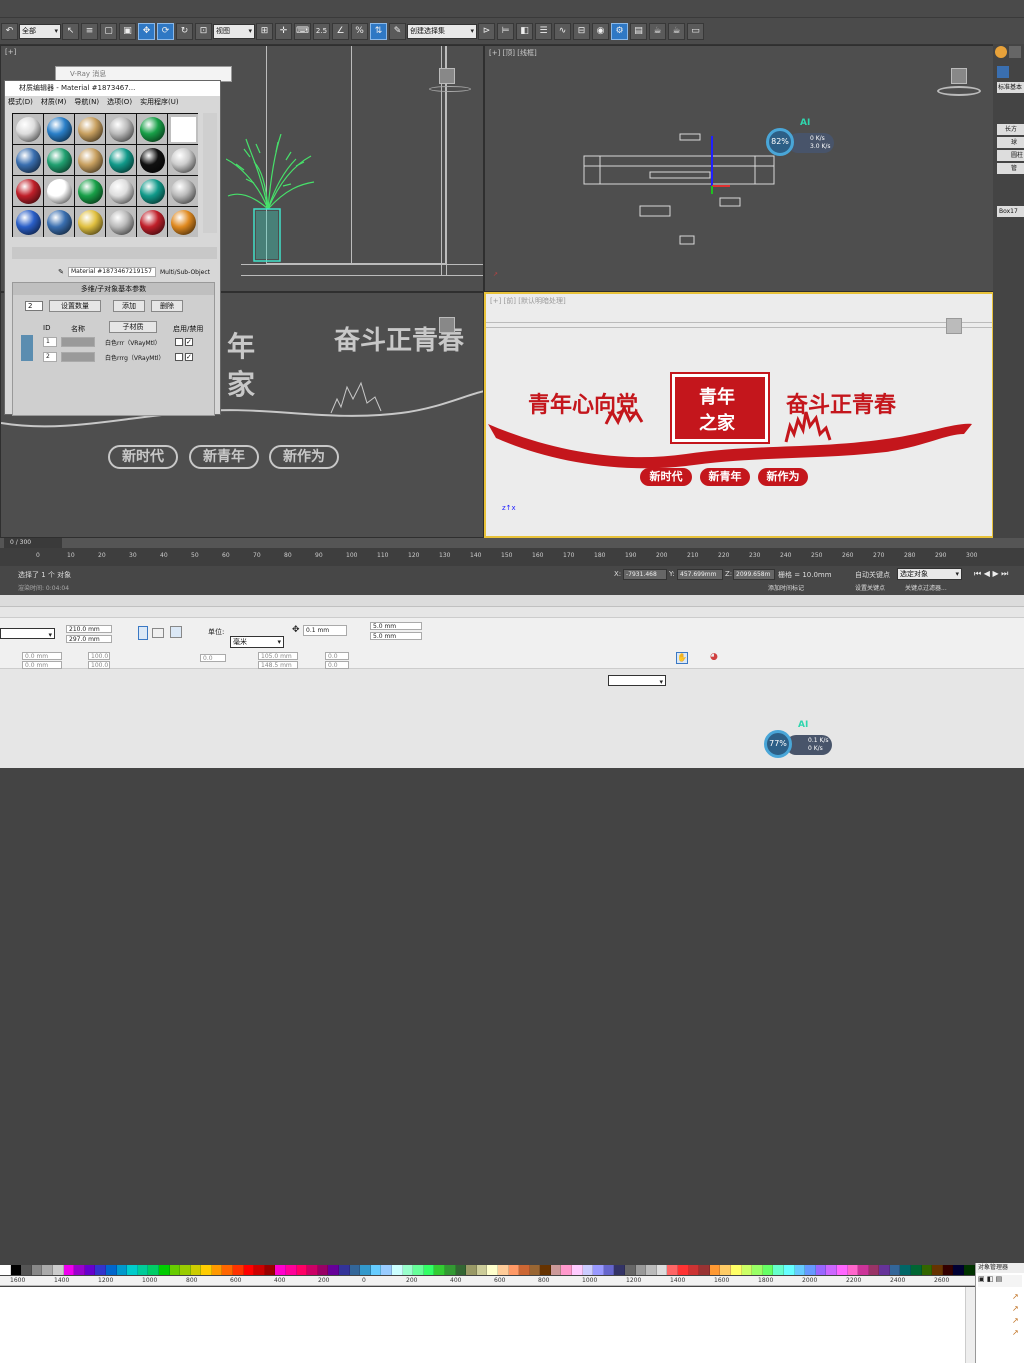  I want to click on page-size-dropdown, so click(27, 635).